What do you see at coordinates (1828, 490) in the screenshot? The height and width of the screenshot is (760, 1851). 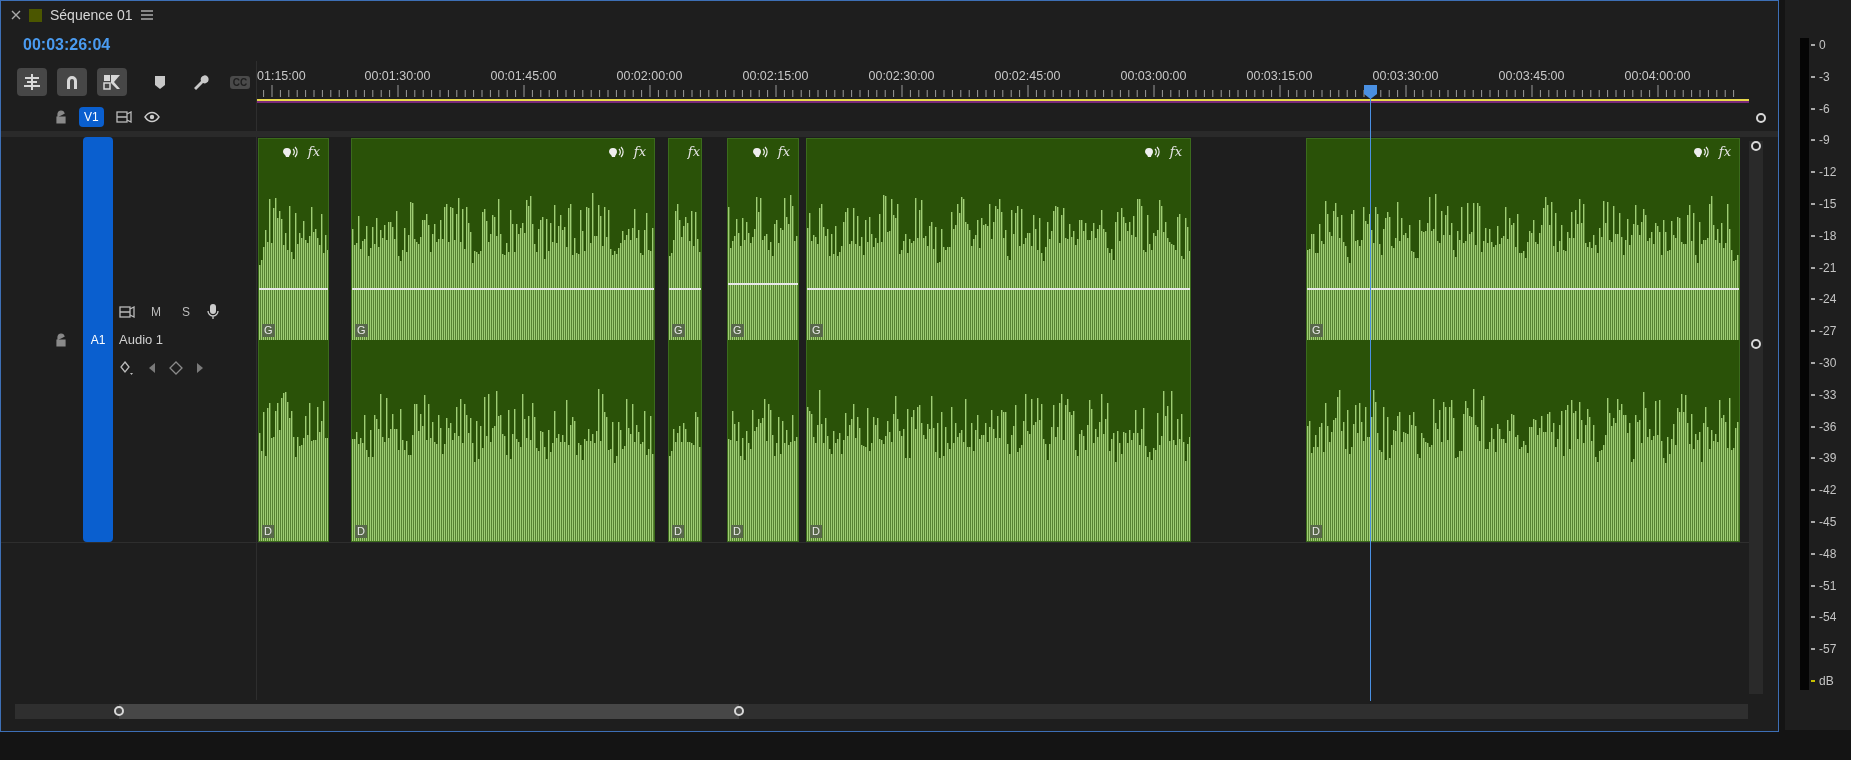 I see `meter-scale-label: -42` at bounding box center [1828, 490].